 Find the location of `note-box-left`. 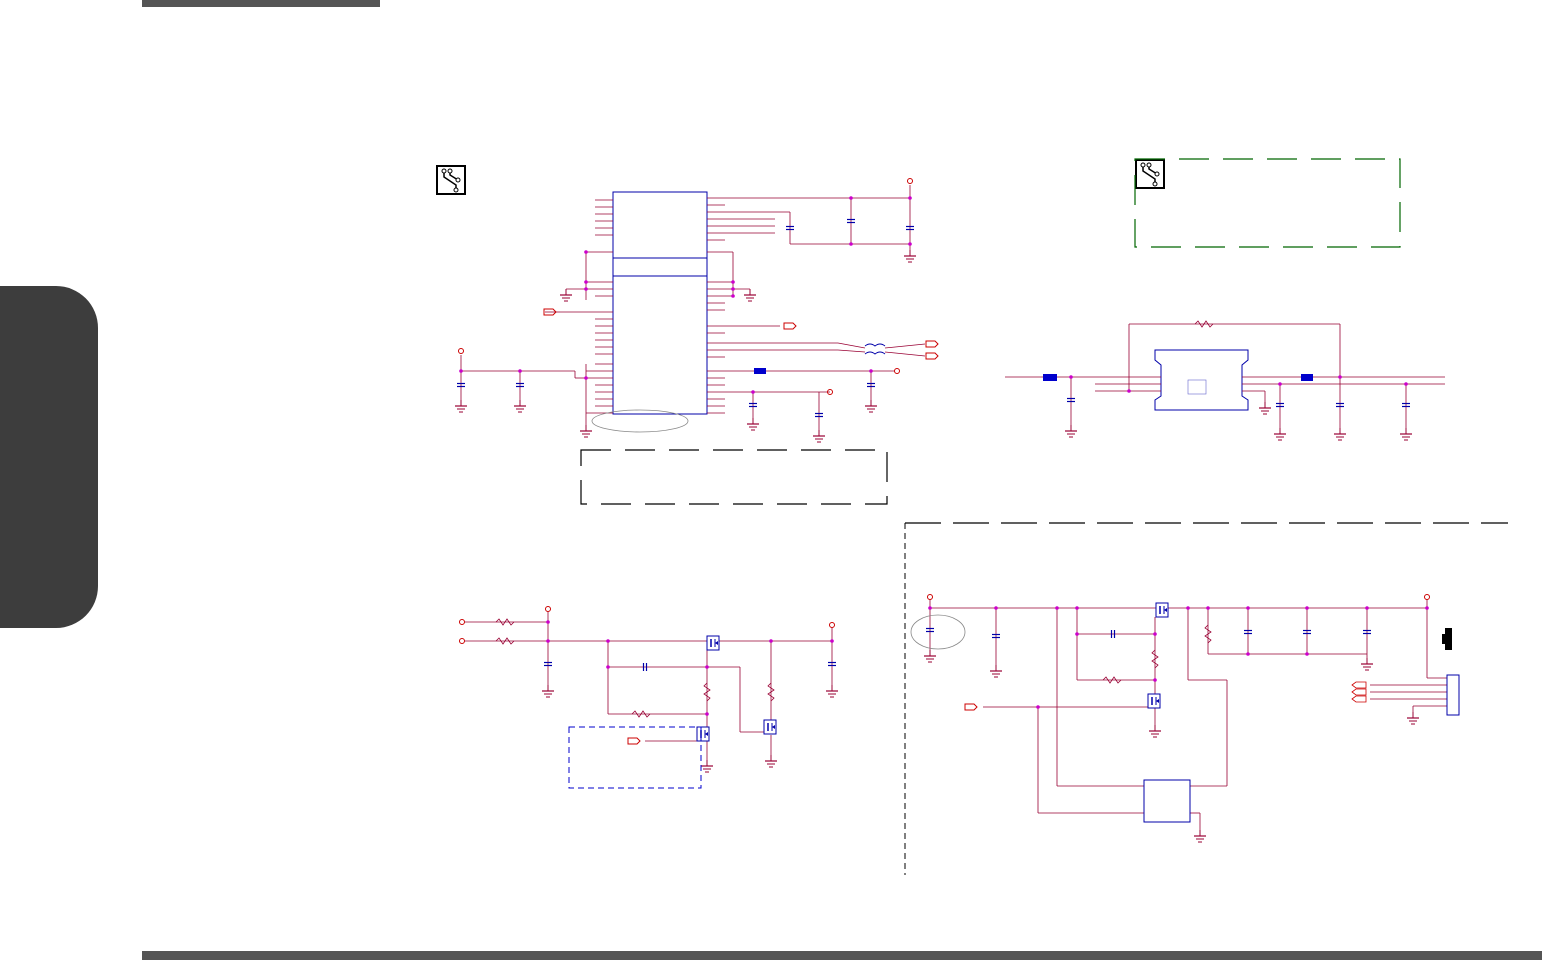

note-box-left is located at coordinates (734, 477).